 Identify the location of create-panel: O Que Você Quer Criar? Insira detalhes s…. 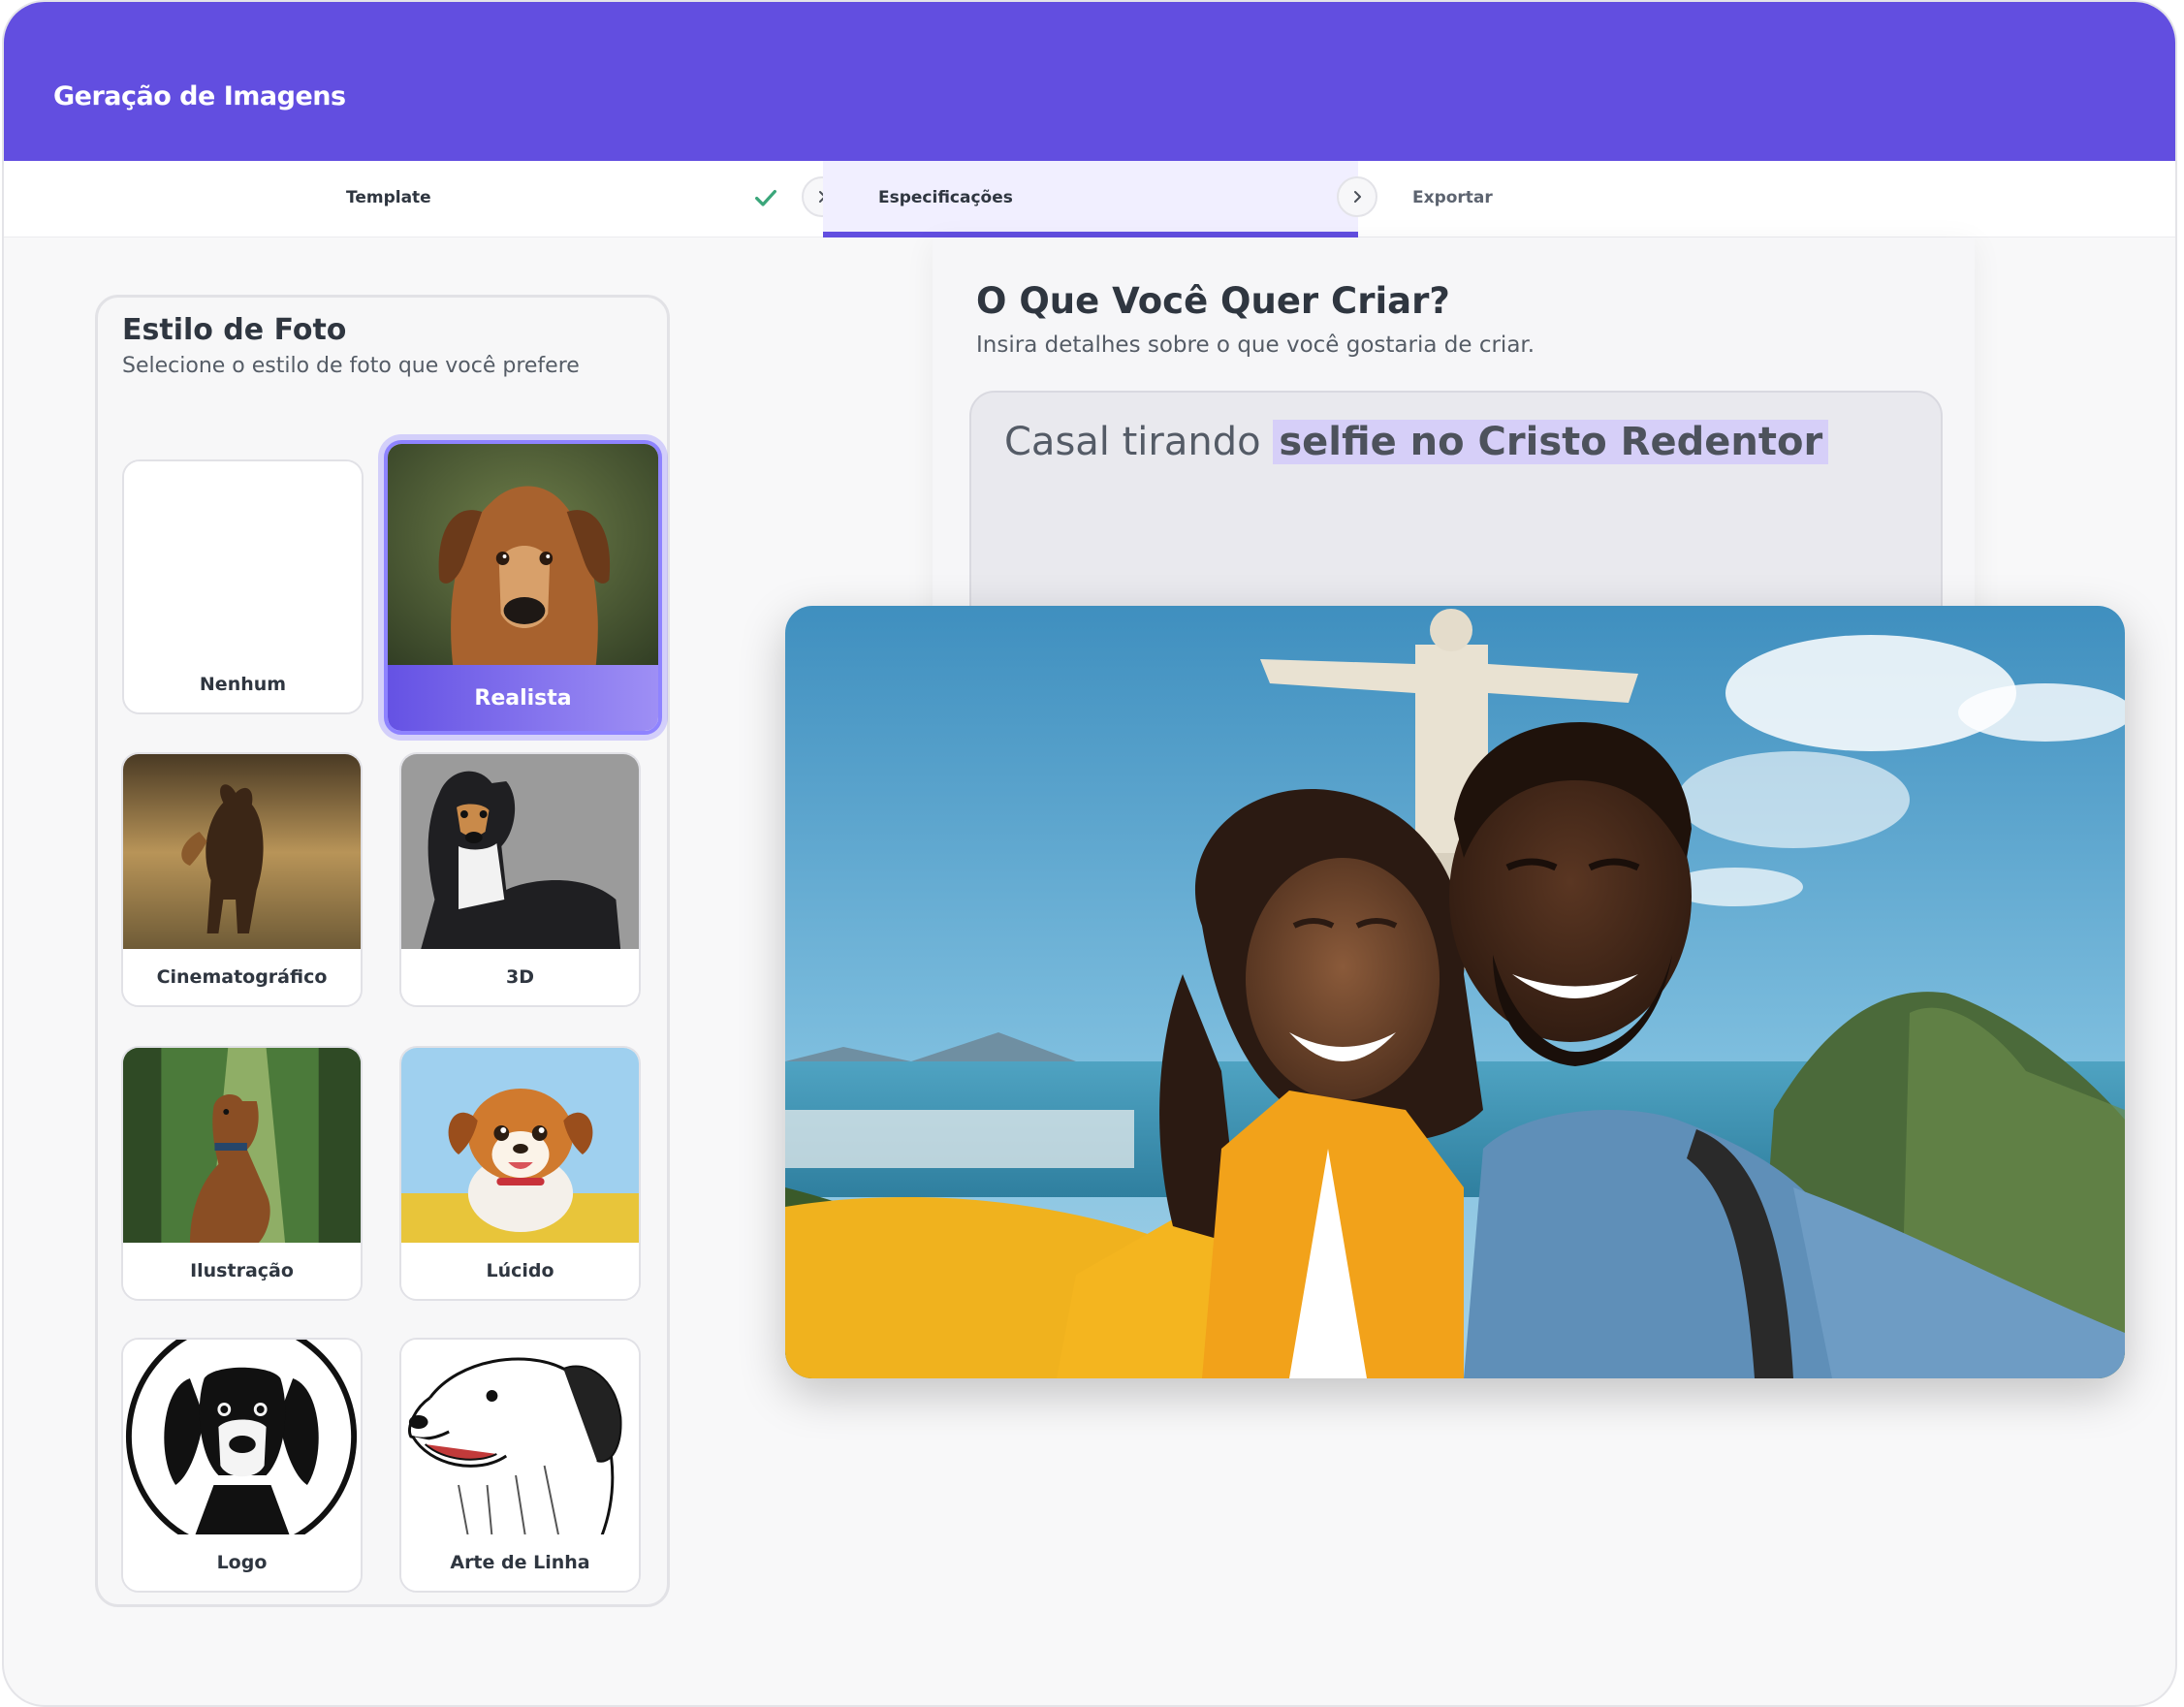
(1454, 454).